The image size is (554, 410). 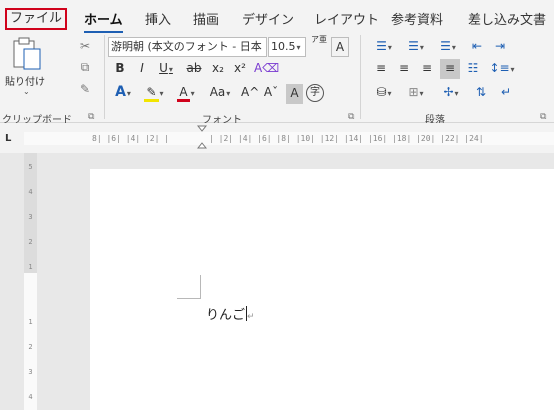 I want to click on enclose-char-button: 字, so click(x=315, y=93).